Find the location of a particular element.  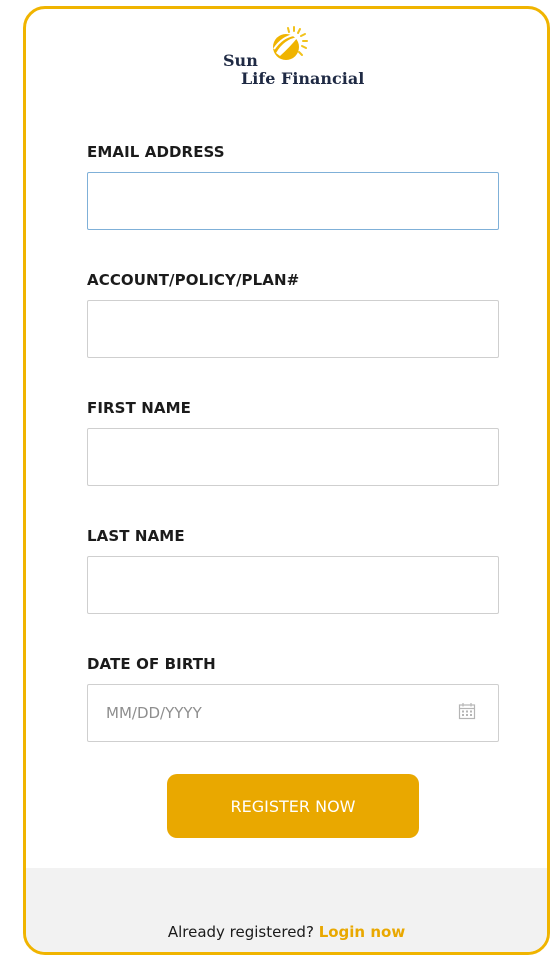

register-now-button: REGISTER NOW is located at coordinates (293, 806).